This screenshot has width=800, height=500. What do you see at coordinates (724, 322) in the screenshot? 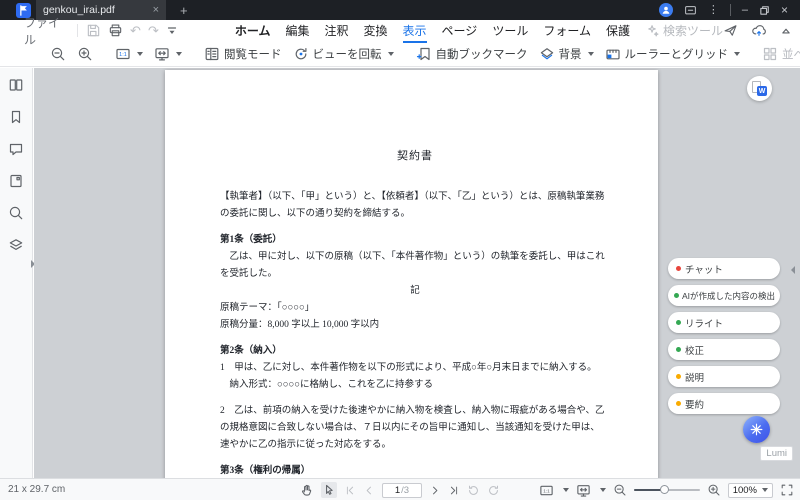
I see `ai-rewrite-button: リライト` at bounding box center [724, 322].